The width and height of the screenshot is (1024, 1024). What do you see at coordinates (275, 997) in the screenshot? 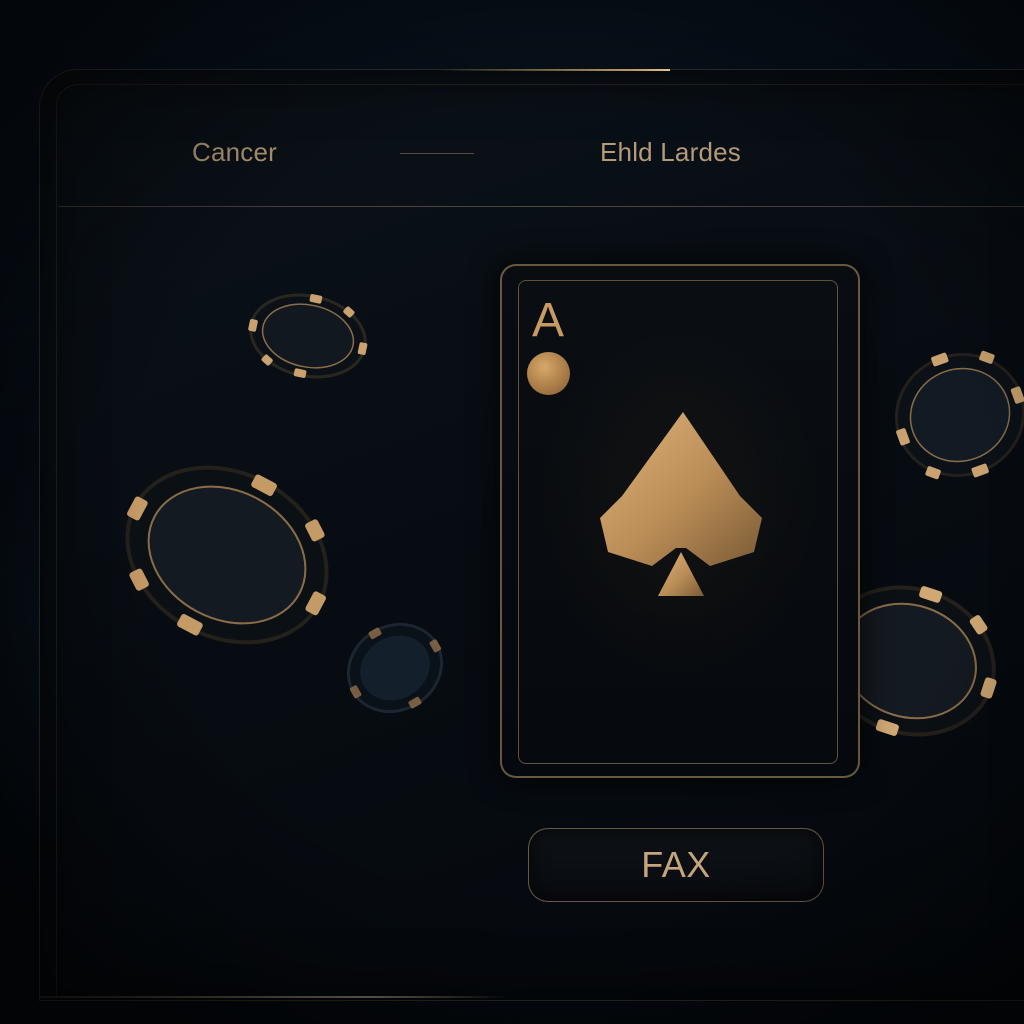
I see `bottom-edge-glint` at bounding box center [275, 997].